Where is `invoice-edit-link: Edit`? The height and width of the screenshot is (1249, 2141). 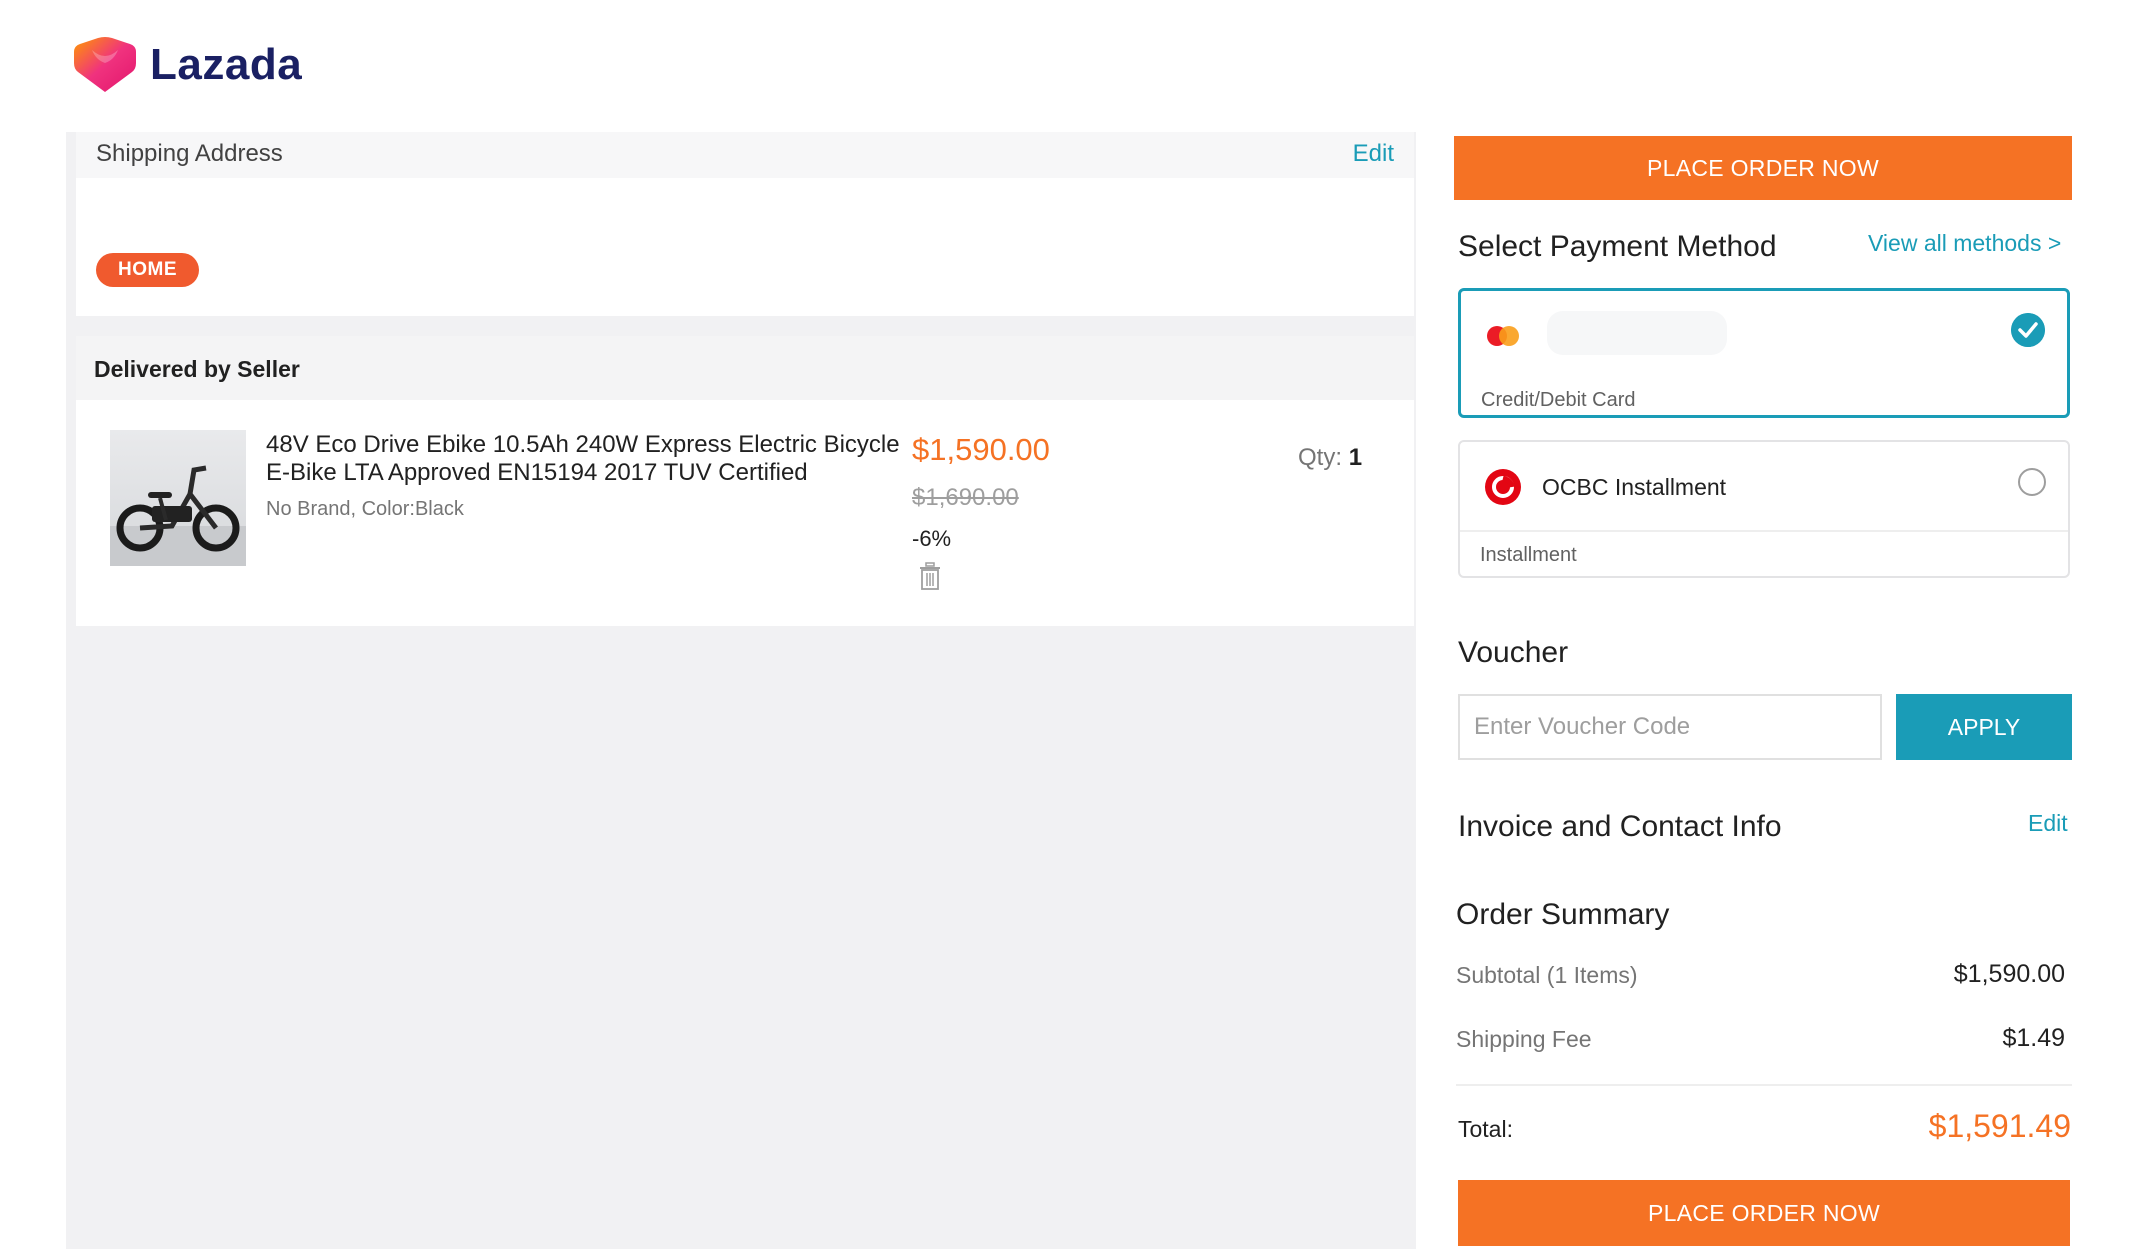 invoice-edit-link: Edit is located at coordinates (2048, 823).